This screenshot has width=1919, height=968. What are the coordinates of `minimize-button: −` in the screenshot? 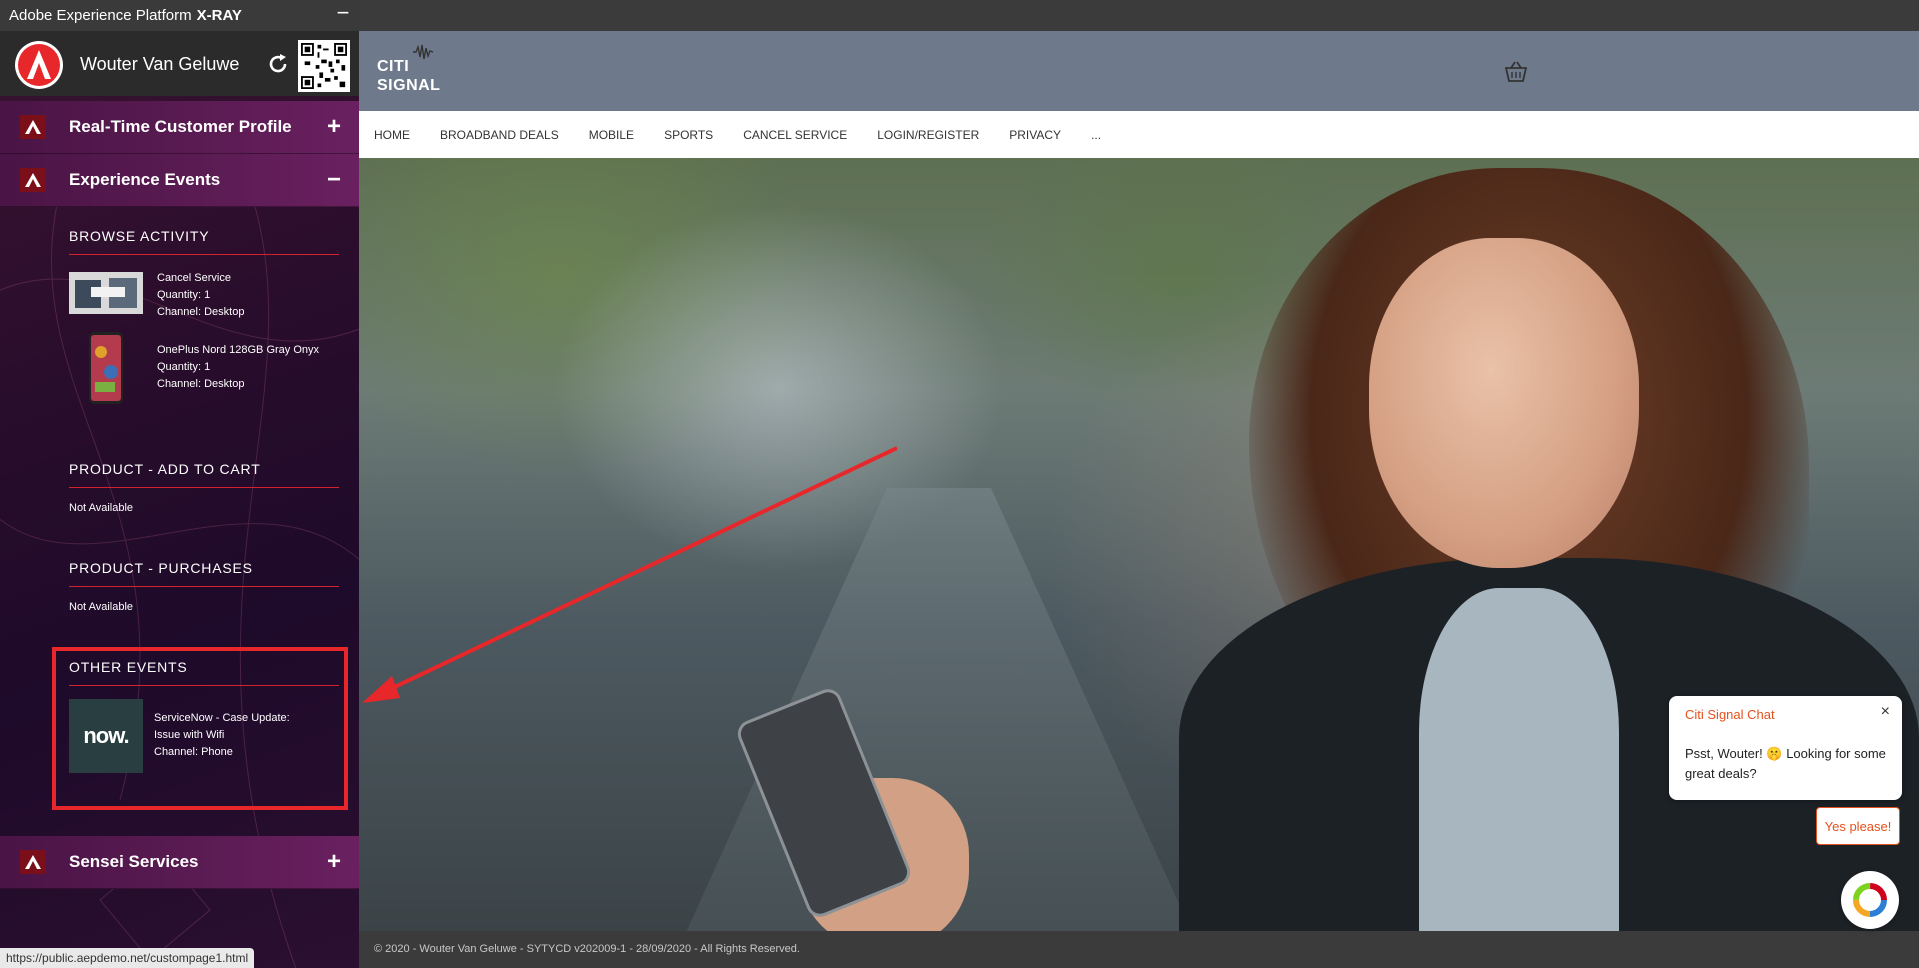 It's located at (343, 14).